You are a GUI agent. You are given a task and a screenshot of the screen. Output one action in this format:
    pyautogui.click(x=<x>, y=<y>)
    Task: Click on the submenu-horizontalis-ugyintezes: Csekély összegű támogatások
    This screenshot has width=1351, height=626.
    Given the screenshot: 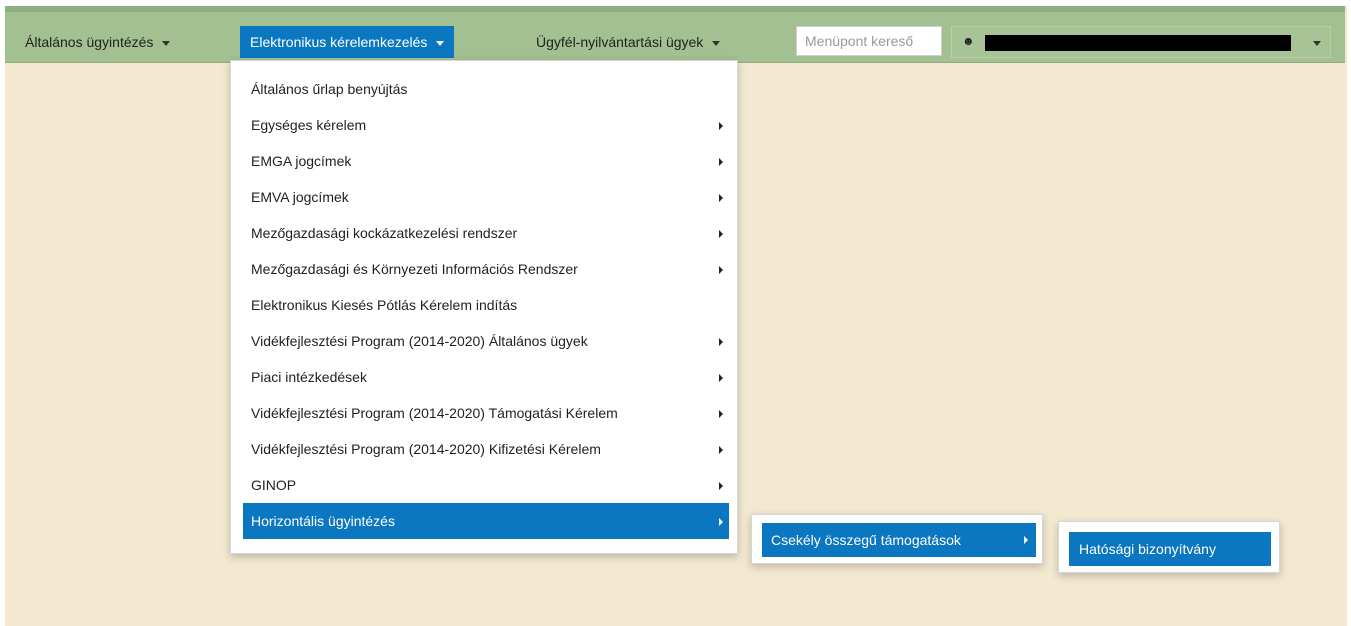 What is the action you would take?
    pyautogui.click(x=897, y=539)
    